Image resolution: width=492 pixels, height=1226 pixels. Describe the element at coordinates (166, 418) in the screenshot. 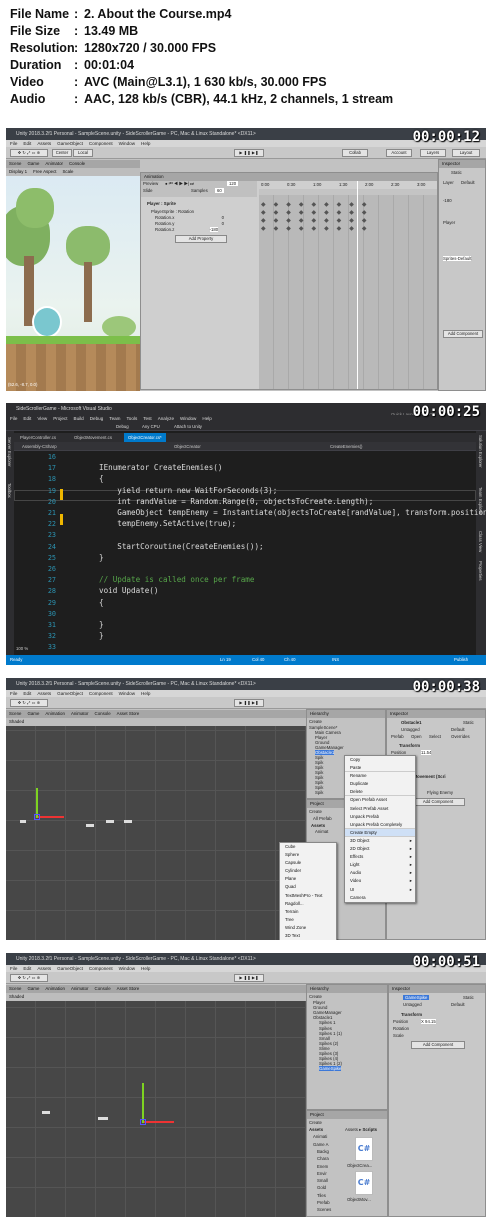

I see `menu-analyze: Analyze` at that location.